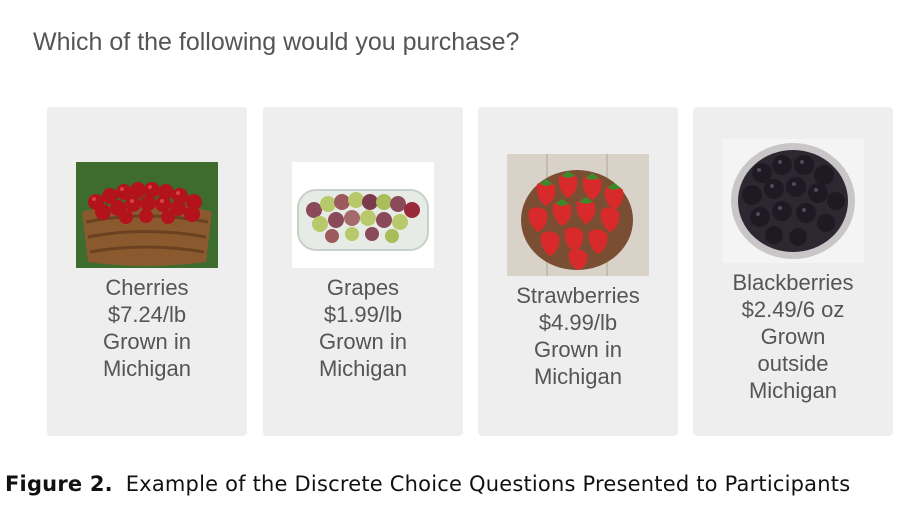 The height and width of the screenshot is (508, 904). What do you see at coordinates (363, 271) in the screenshot?
I see `option-card-grapes: Grapes $1.99/lb Grown in Michigan` at bounding box center [363, 271].